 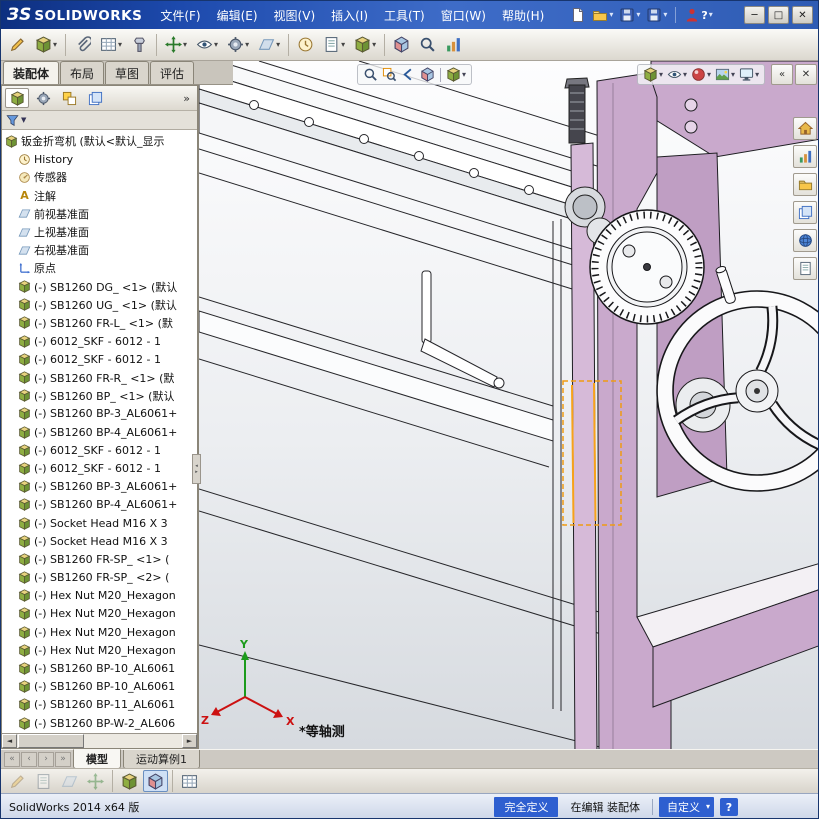 What do you see at coordinates (602, 15) in the screenshot?
I see `open-button: ▾` at bounding box center [602, 15].